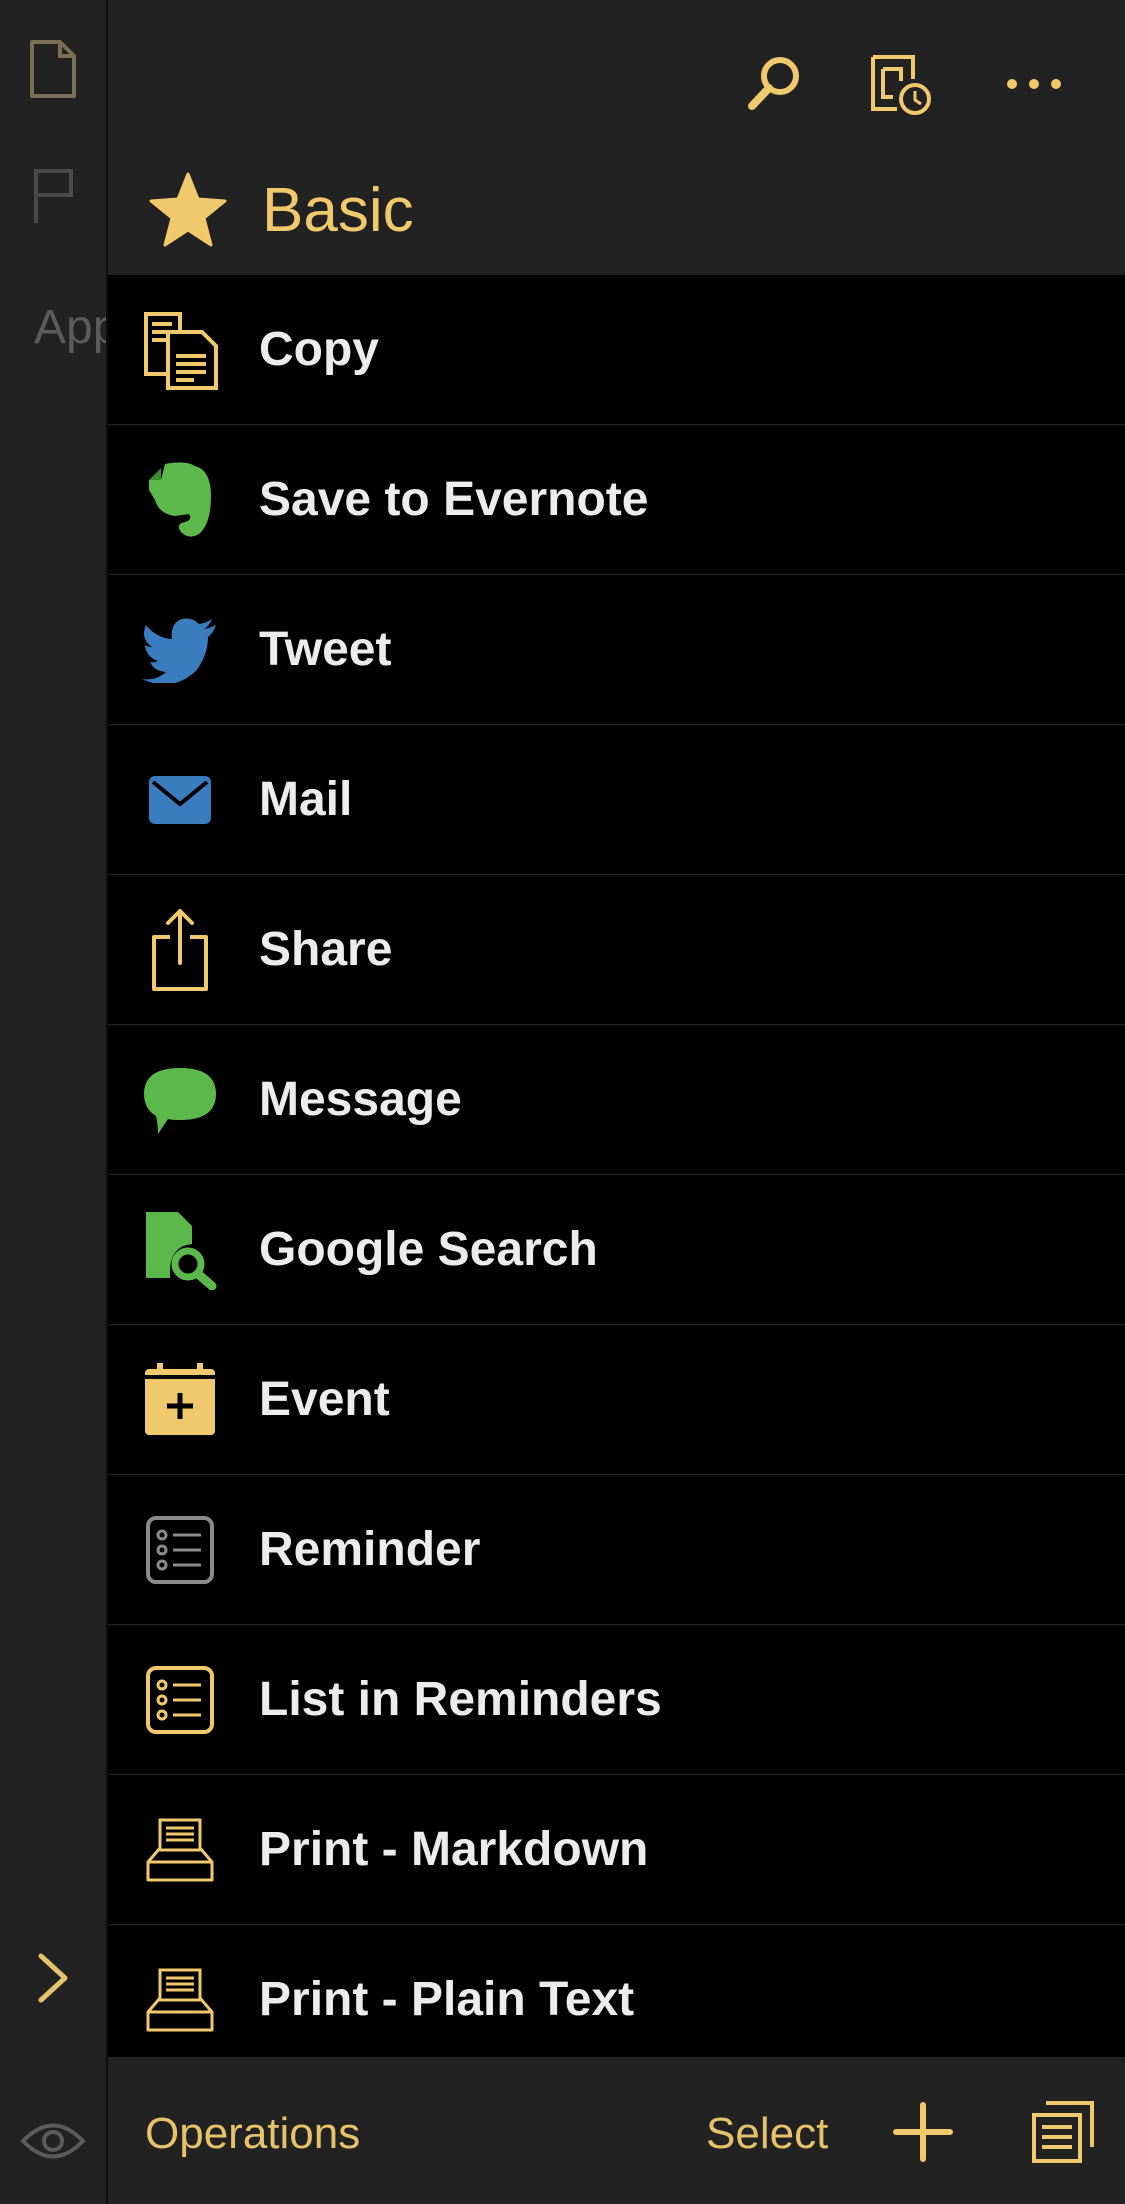  Describe the element at coordinates (616, 1400) in the screenshot. I see `action-row-event: Event` at that location.